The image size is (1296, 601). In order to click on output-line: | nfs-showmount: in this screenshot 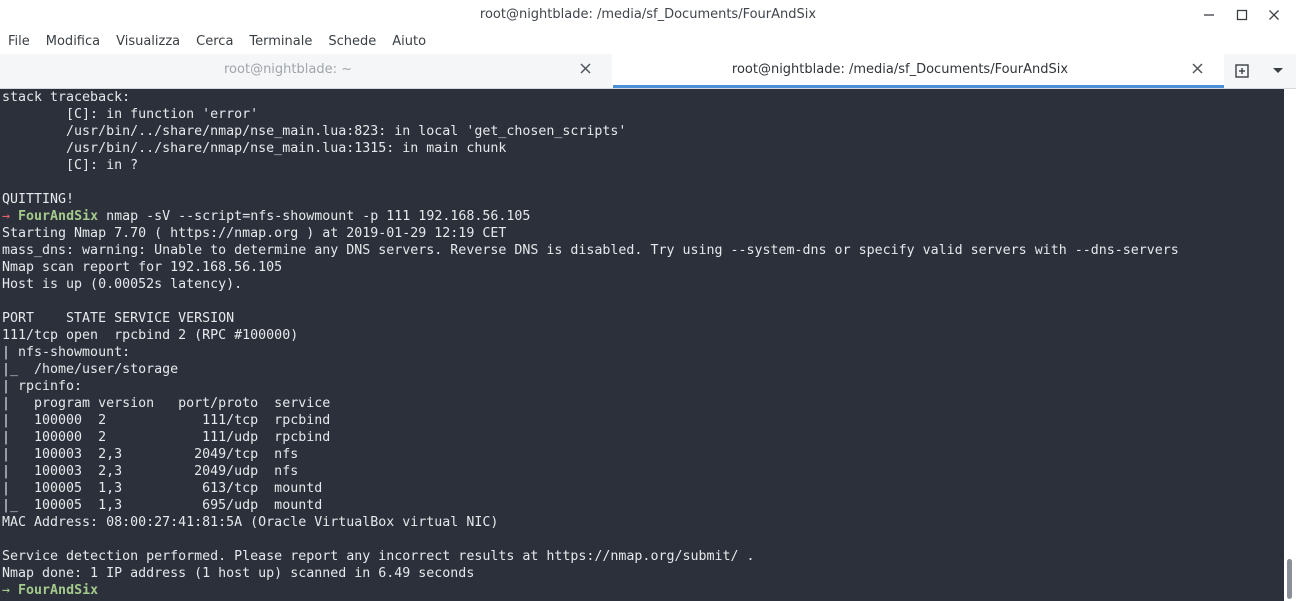, I will do `click(66, 352)`.